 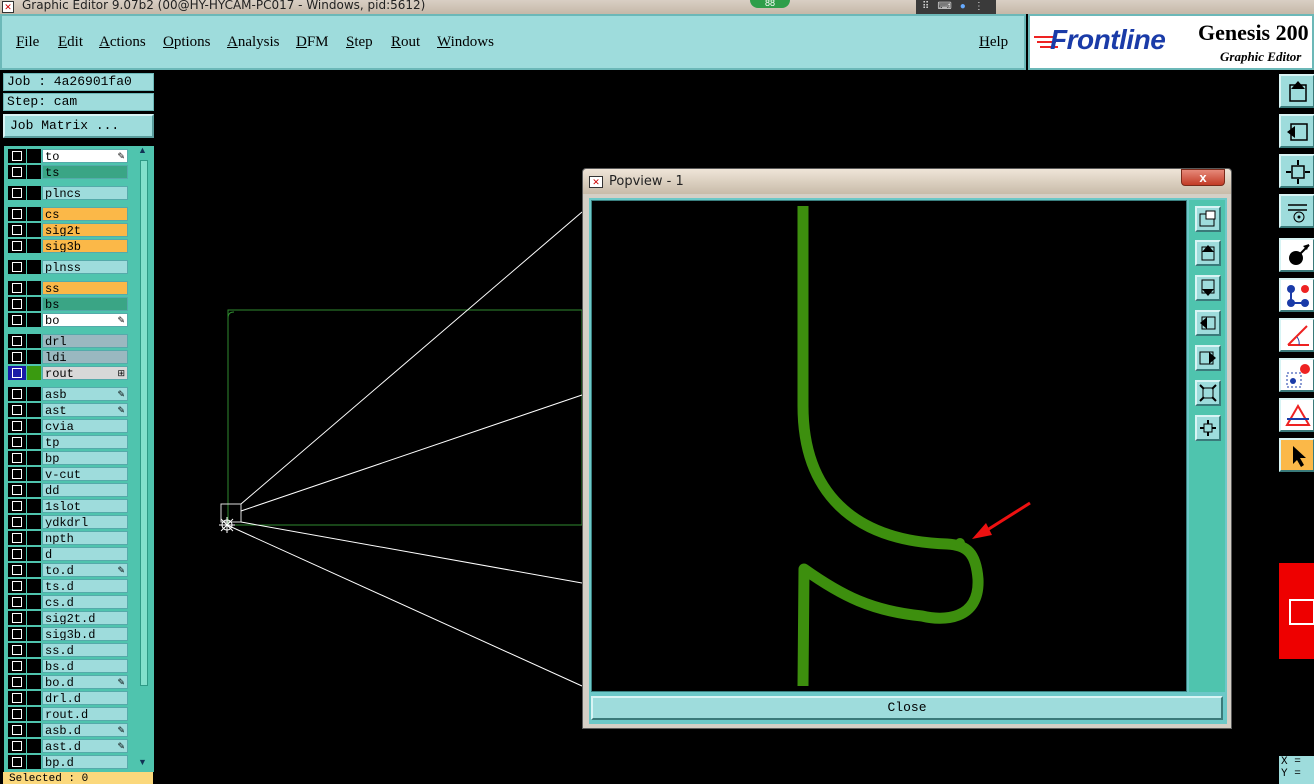 What do you see at coordinates (85, 618) in the screenshot?
I see `layer-name: sig2t.d` at bounding box center [85, 618].